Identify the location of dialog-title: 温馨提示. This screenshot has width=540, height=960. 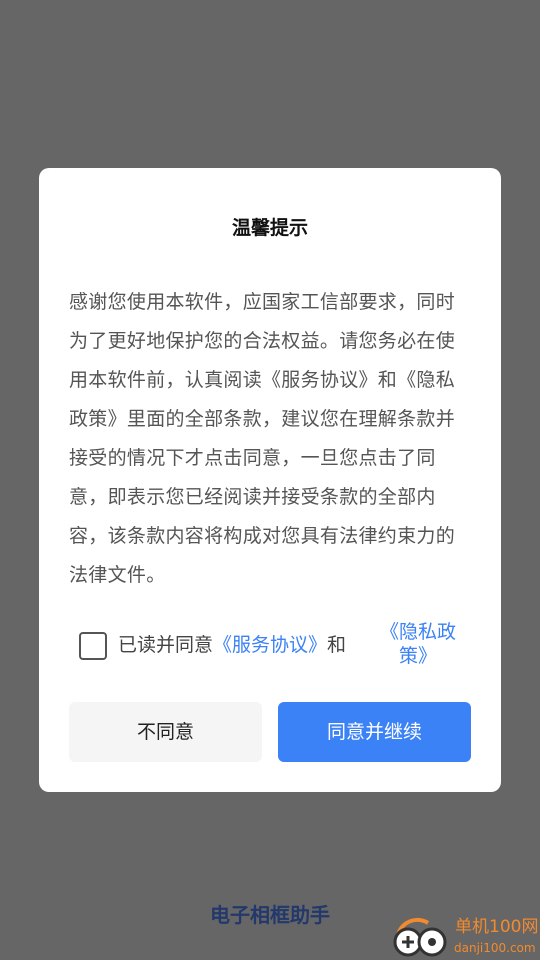
(269, 228).